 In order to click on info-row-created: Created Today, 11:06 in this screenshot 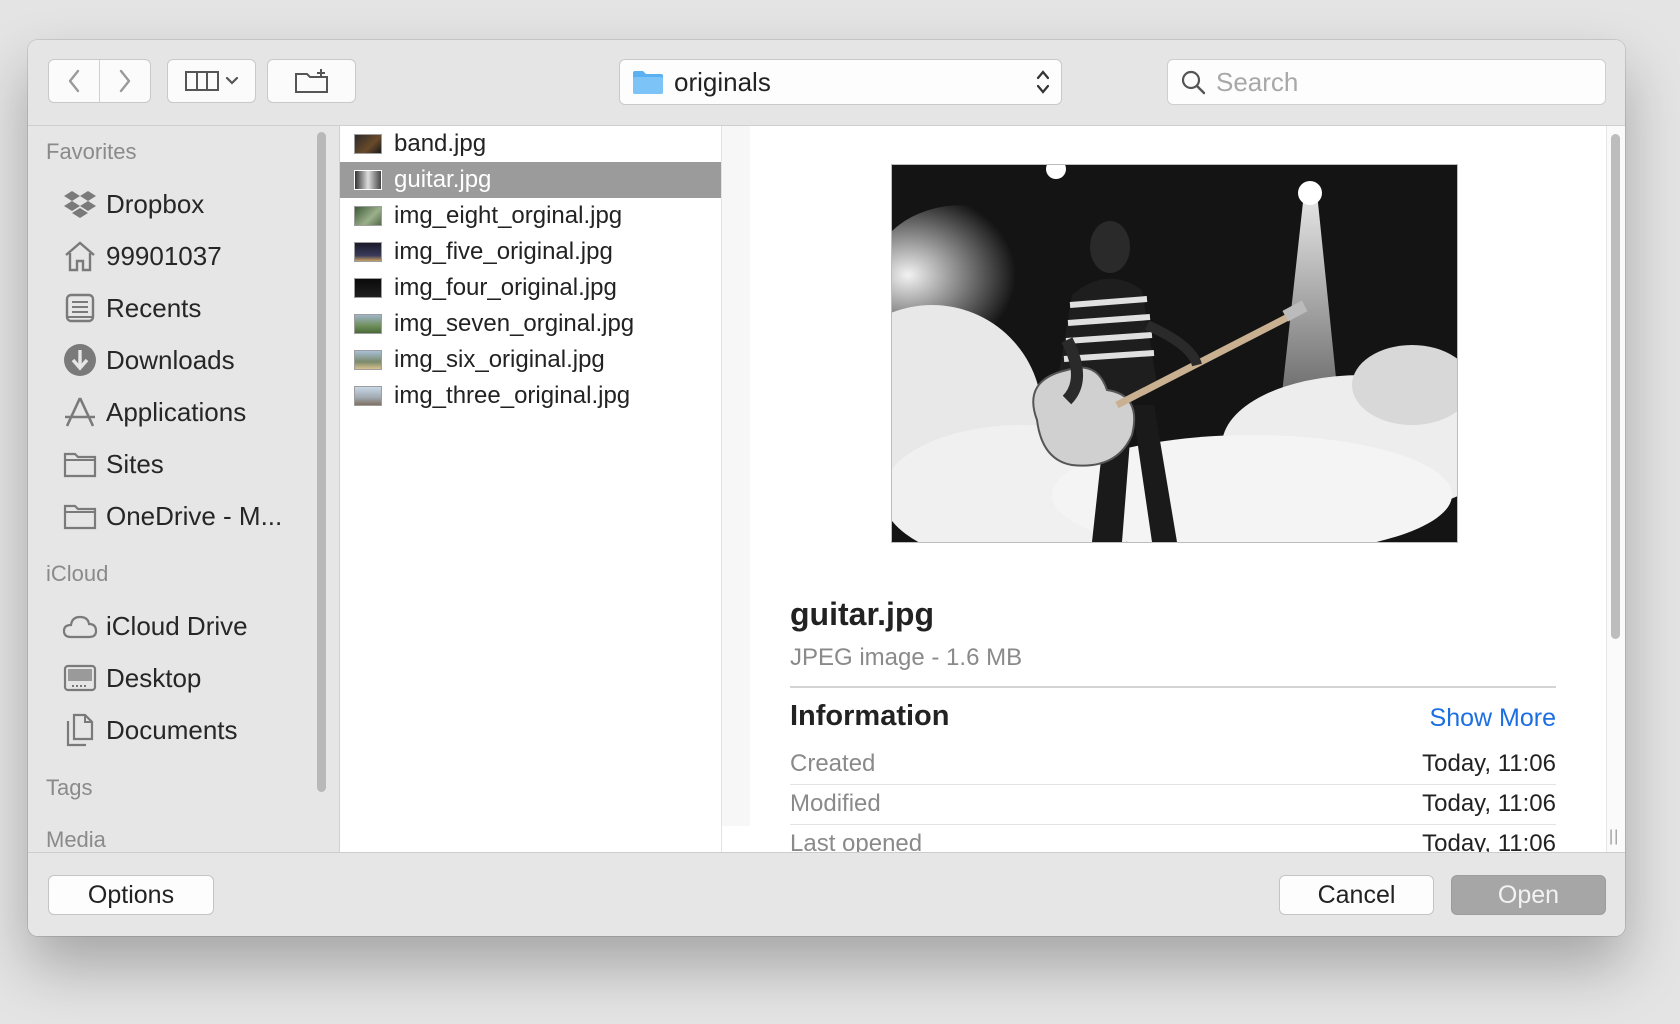, I will do `click(1173, 764)`.